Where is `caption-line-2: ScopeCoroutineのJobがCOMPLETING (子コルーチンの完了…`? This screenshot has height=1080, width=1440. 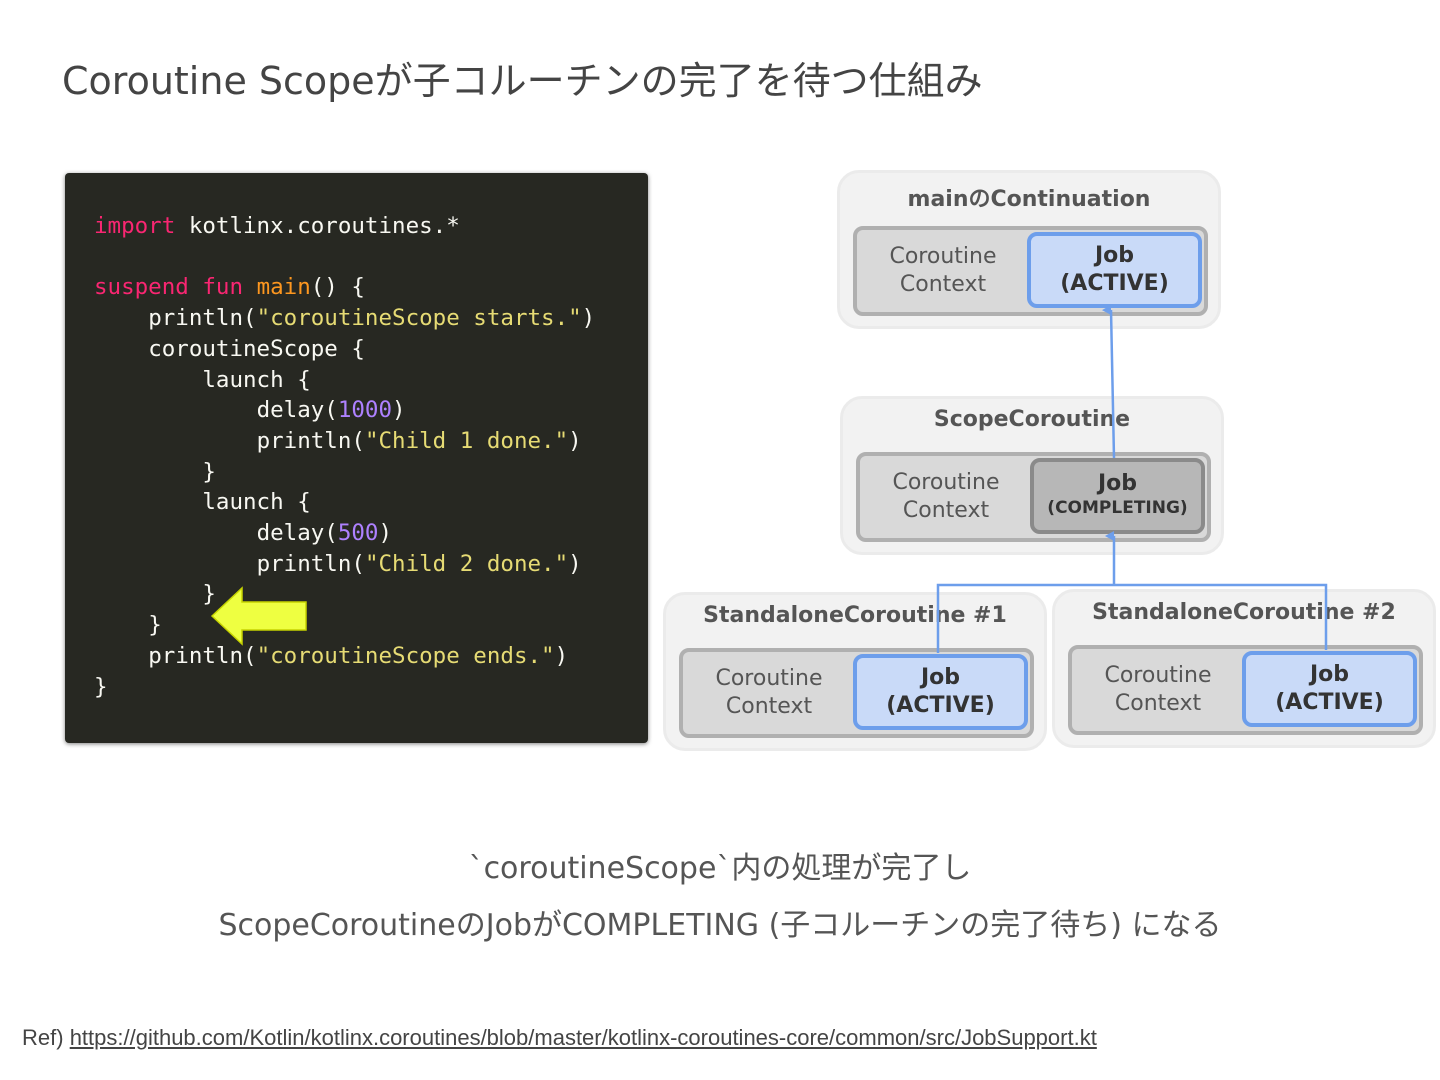
caption-line-2: ScopeCoroutineのJobがCOMPLETING (子コルーチンの完了… is located at coordinates (720, 925).